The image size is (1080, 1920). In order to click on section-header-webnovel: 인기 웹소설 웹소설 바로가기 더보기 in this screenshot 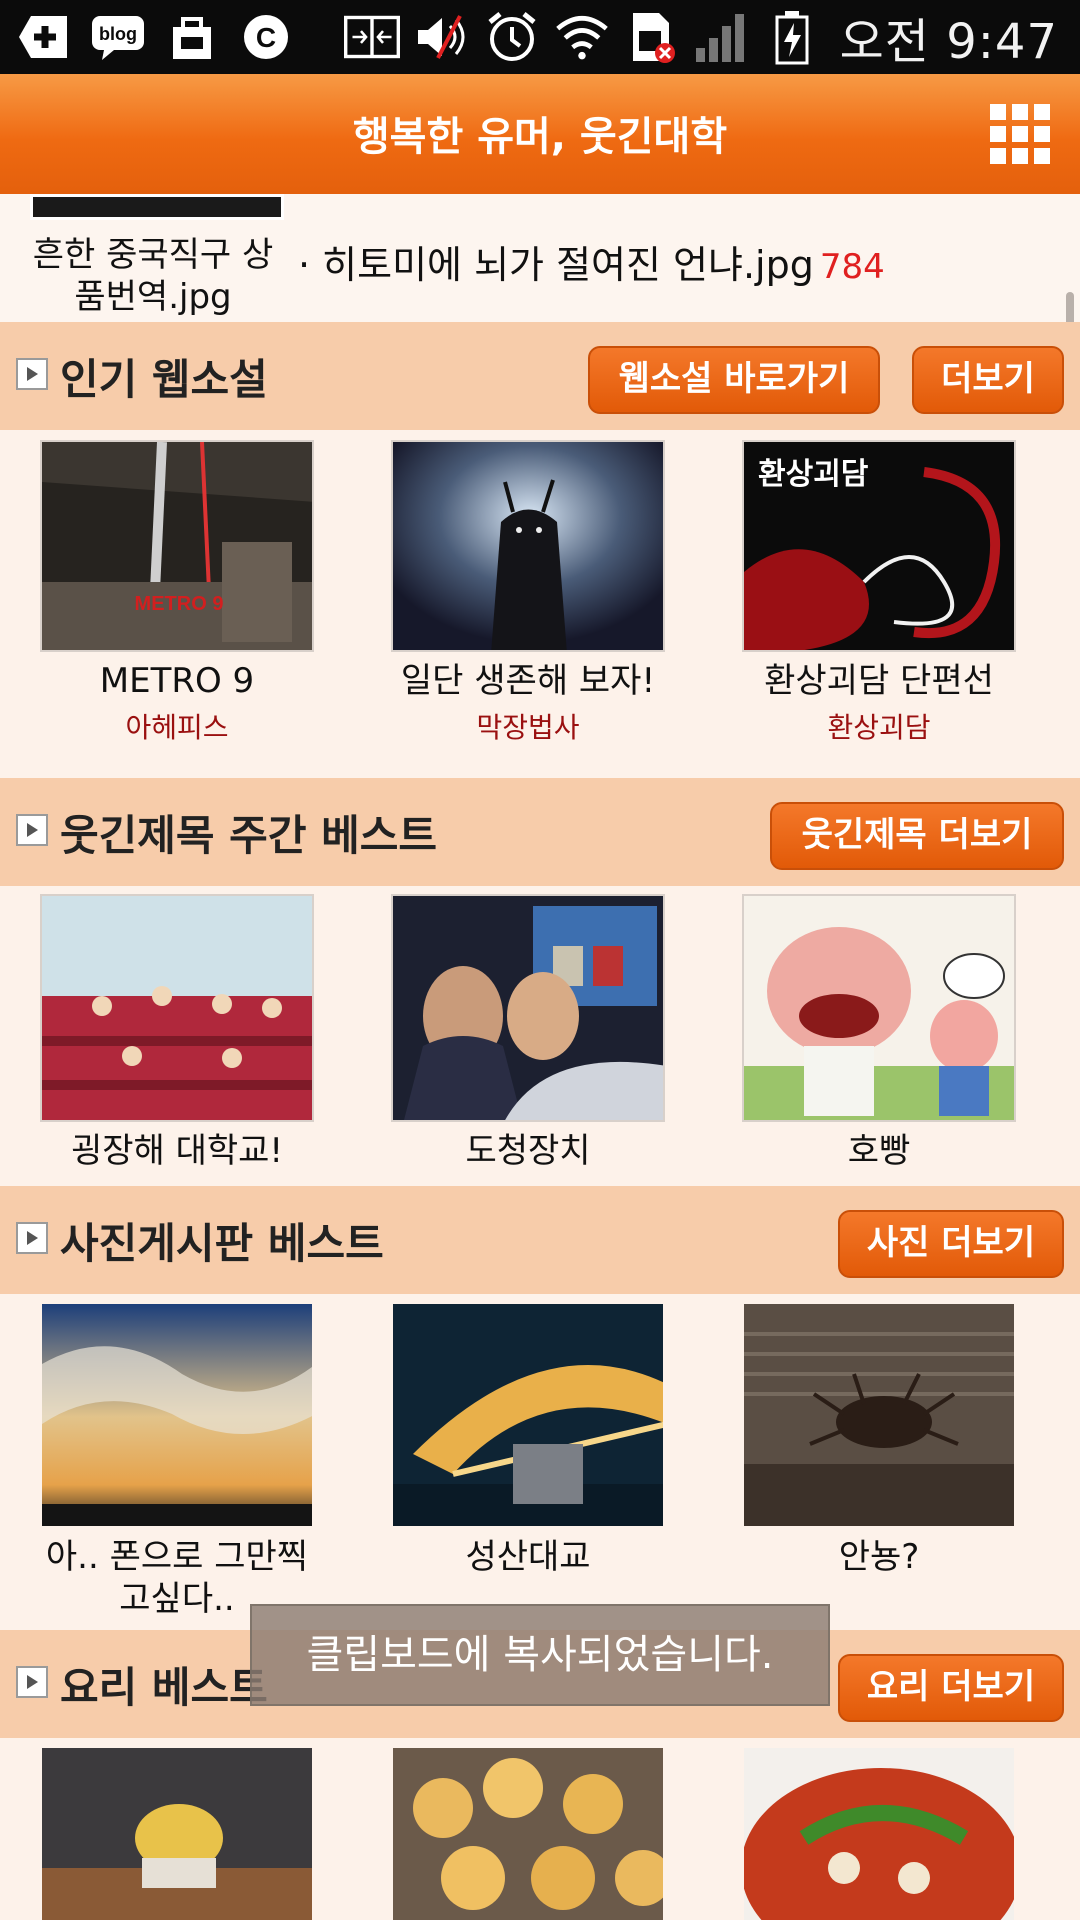, I will do `click(540, 376)`.